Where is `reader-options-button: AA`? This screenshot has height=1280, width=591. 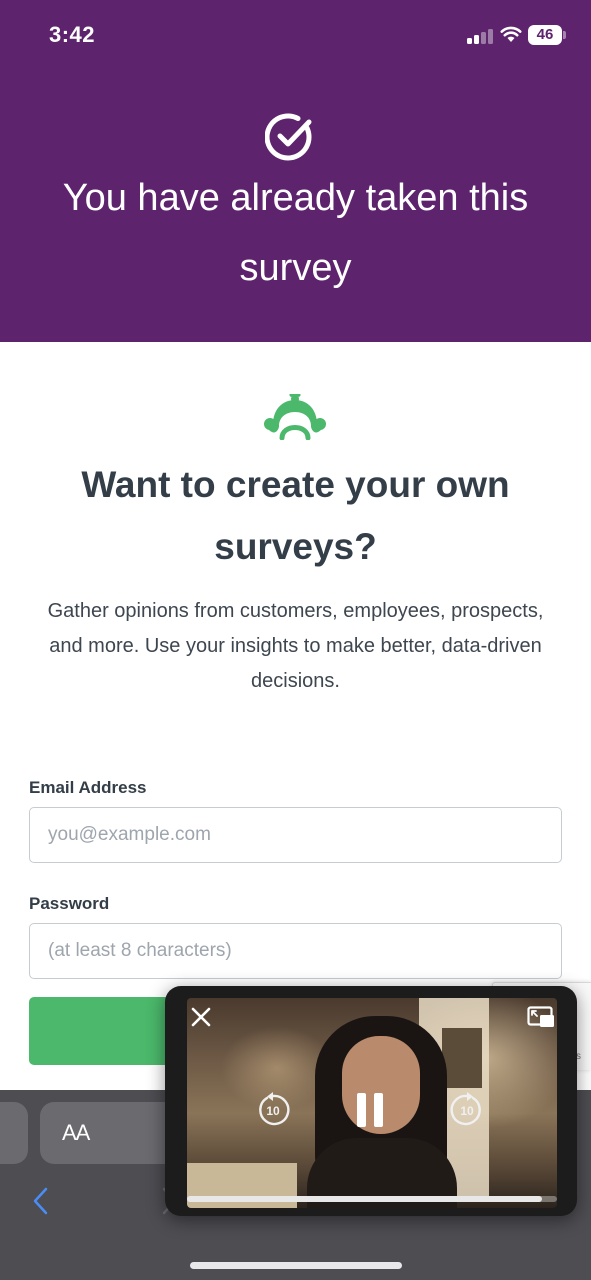
reader-options-button: AA is located at coordinates (110, 1133).